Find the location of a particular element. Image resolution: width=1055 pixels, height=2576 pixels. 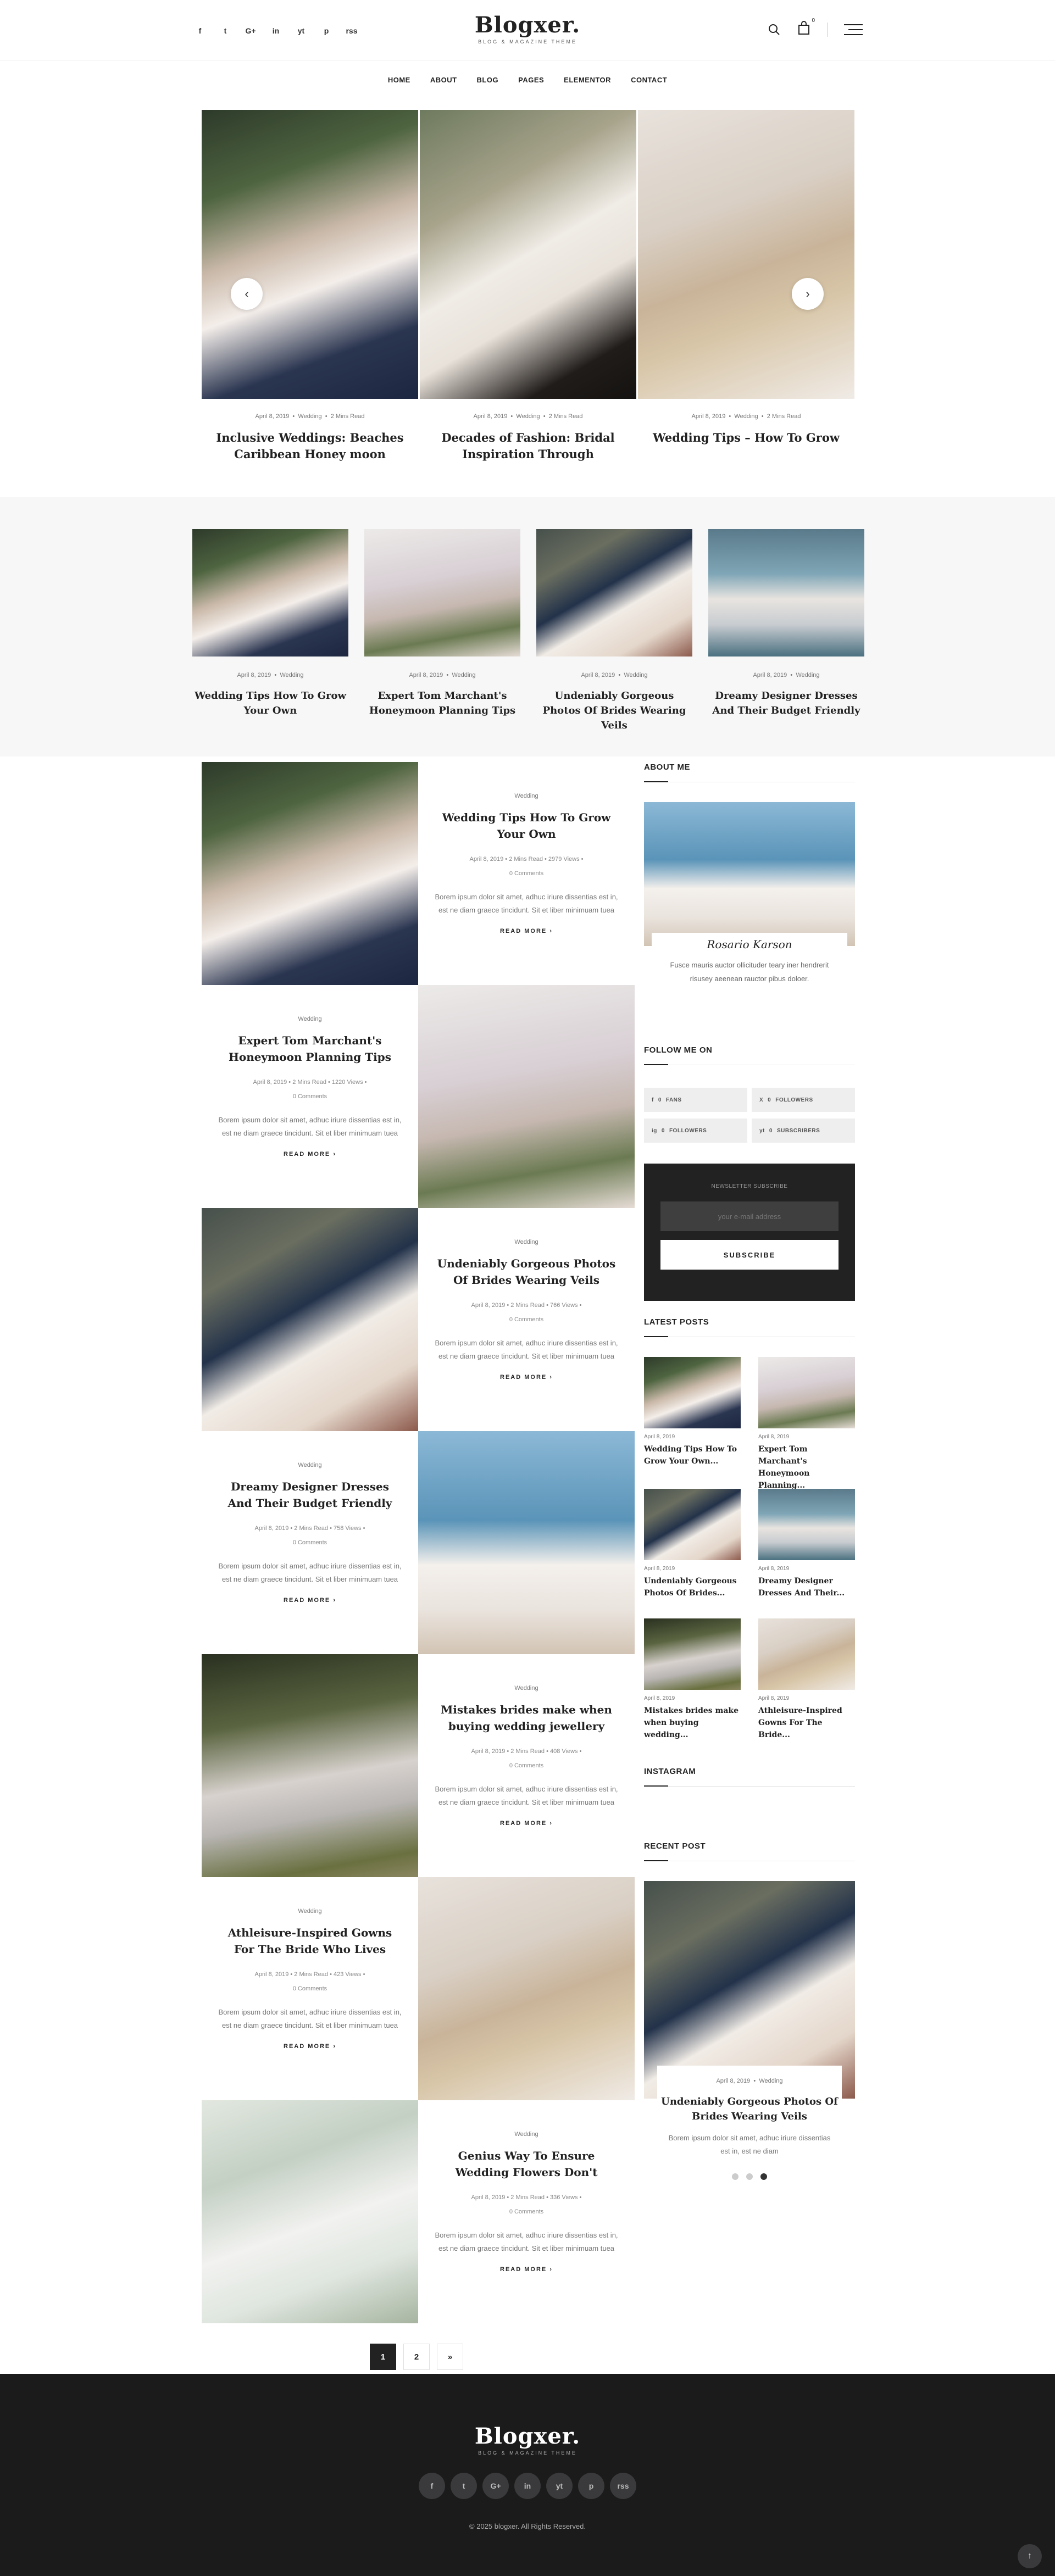

follow-facebook: f 0 FANS is located at coordinates (695, 1100).